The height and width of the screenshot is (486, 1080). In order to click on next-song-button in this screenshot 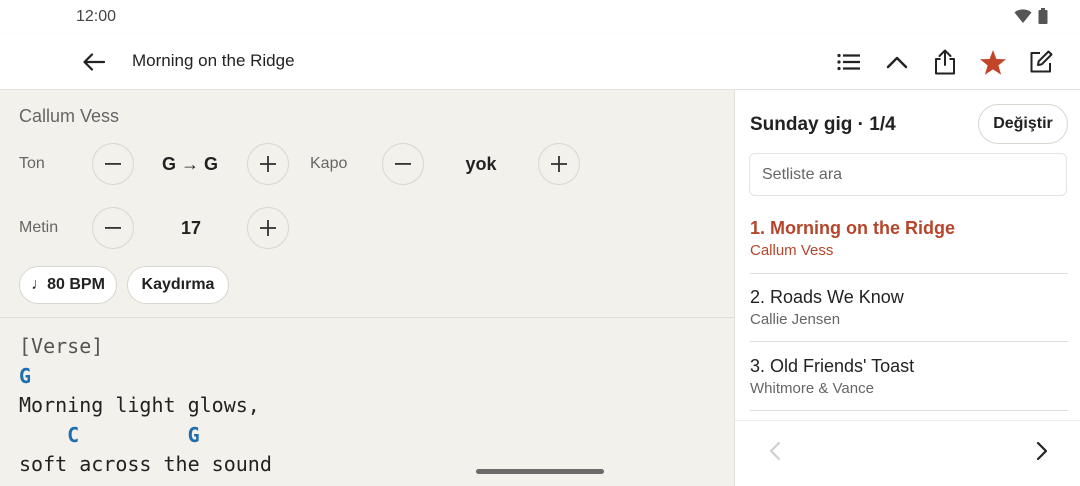, I will do `click(1042, 451)`.